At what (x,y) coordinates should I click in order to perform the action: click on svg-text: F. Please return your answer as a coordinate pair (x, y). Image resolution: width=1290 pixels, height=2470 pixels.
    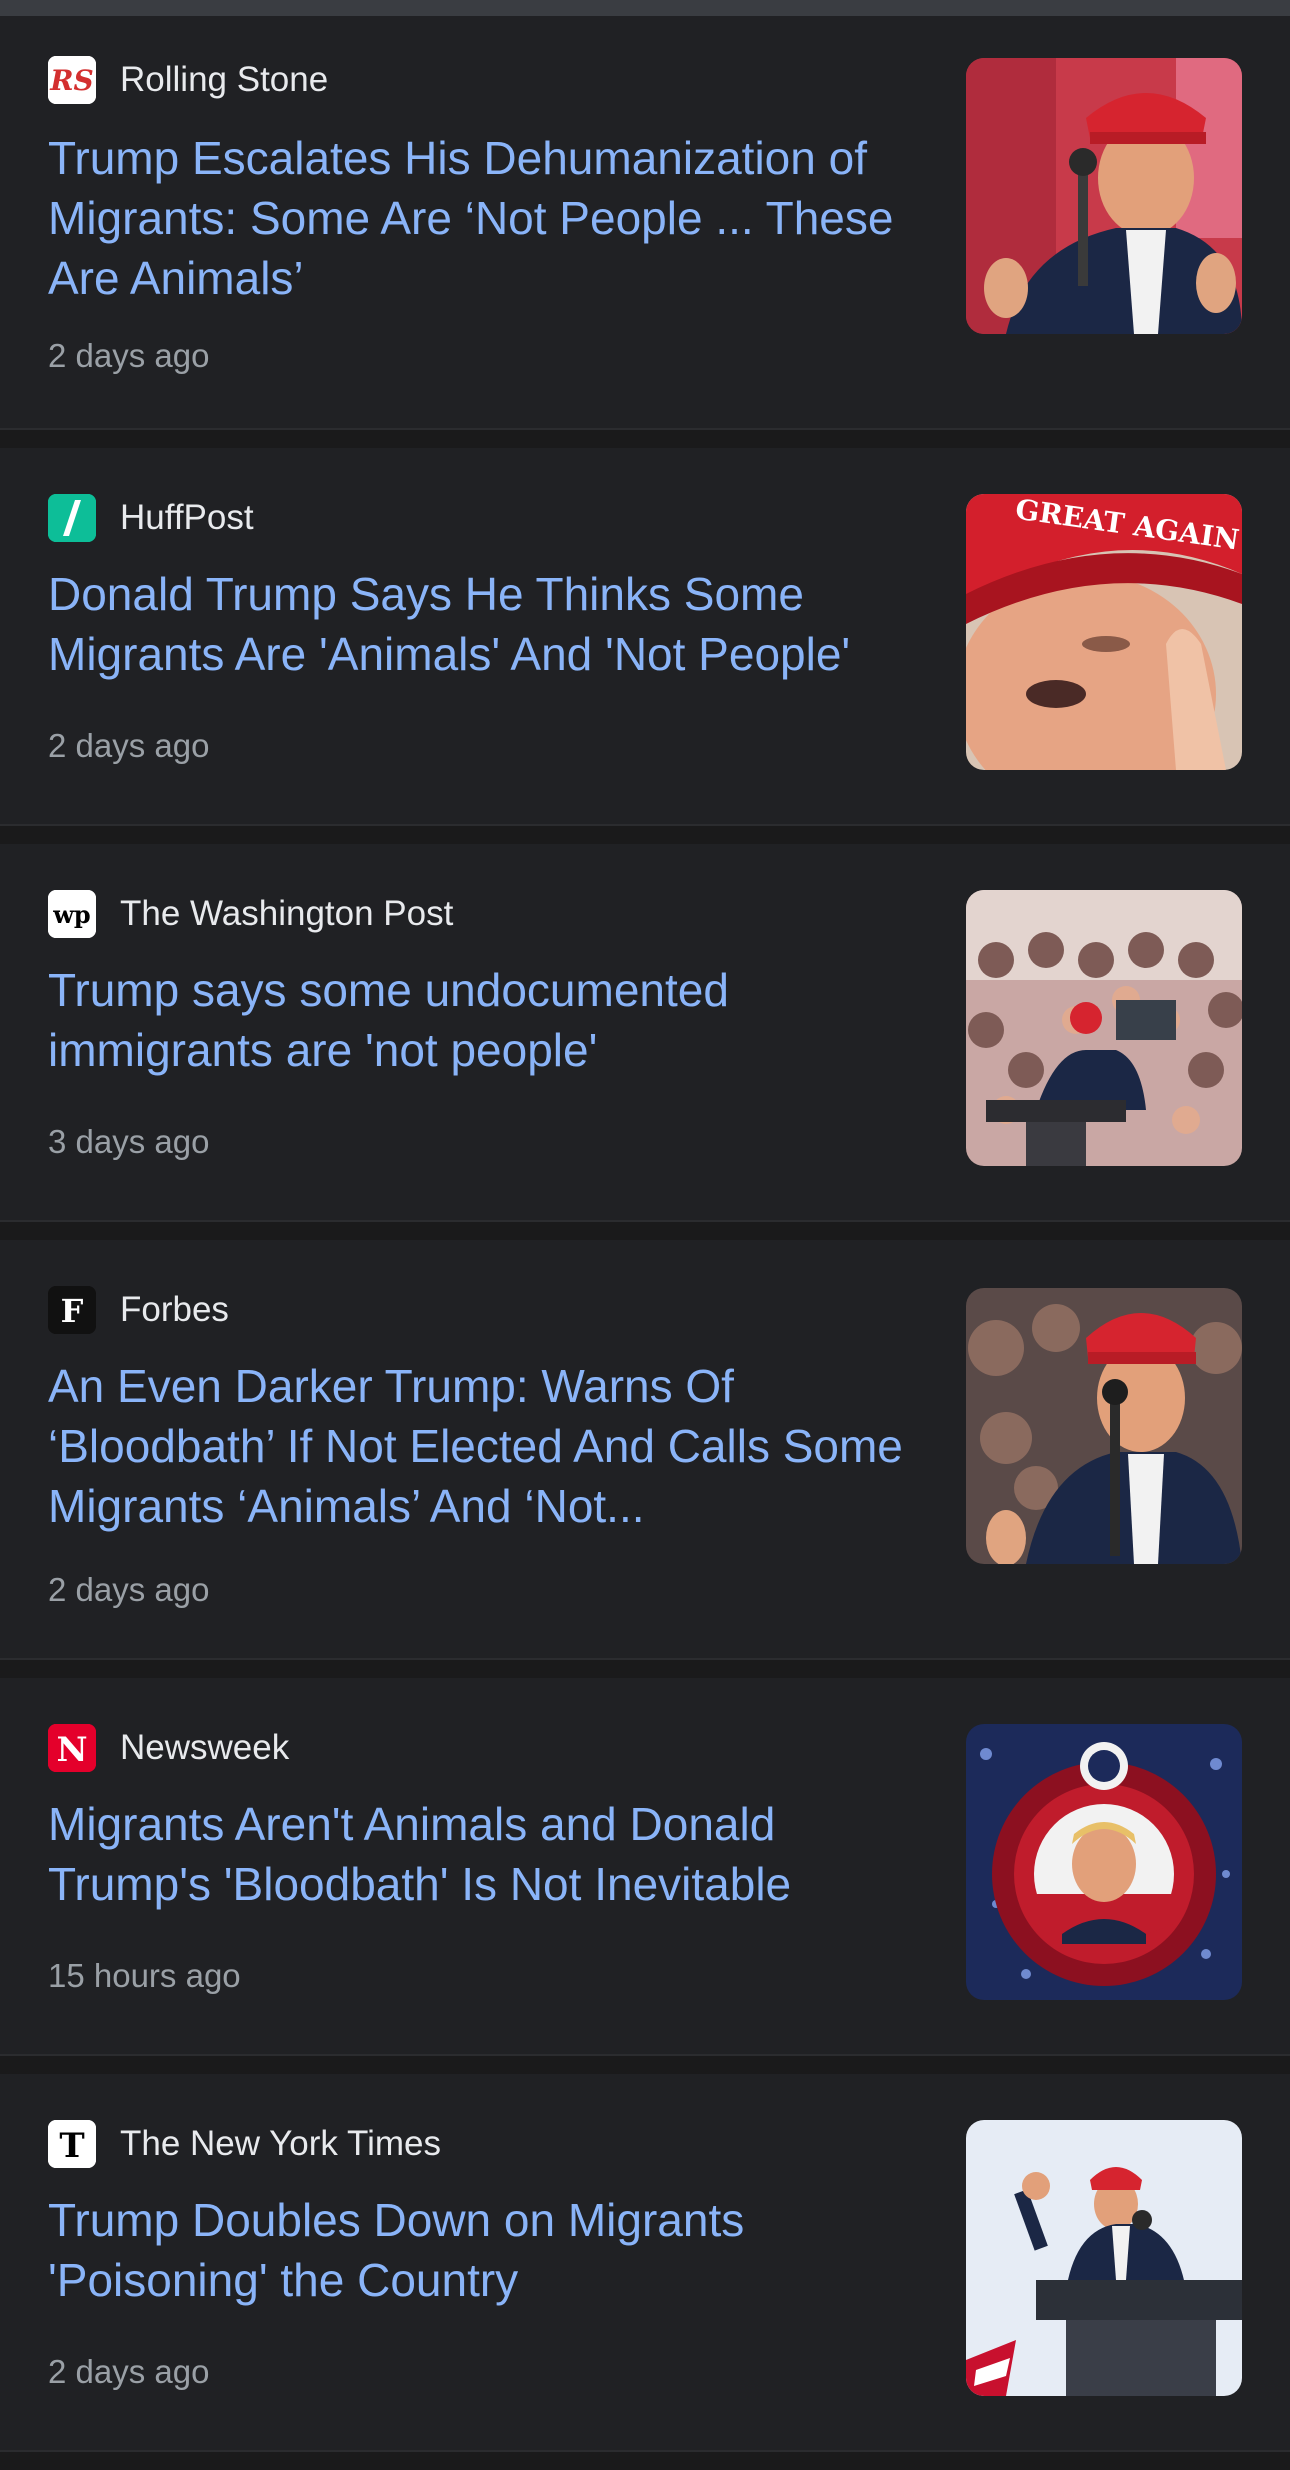
    Looking at the image, I should click on (72, 1311).